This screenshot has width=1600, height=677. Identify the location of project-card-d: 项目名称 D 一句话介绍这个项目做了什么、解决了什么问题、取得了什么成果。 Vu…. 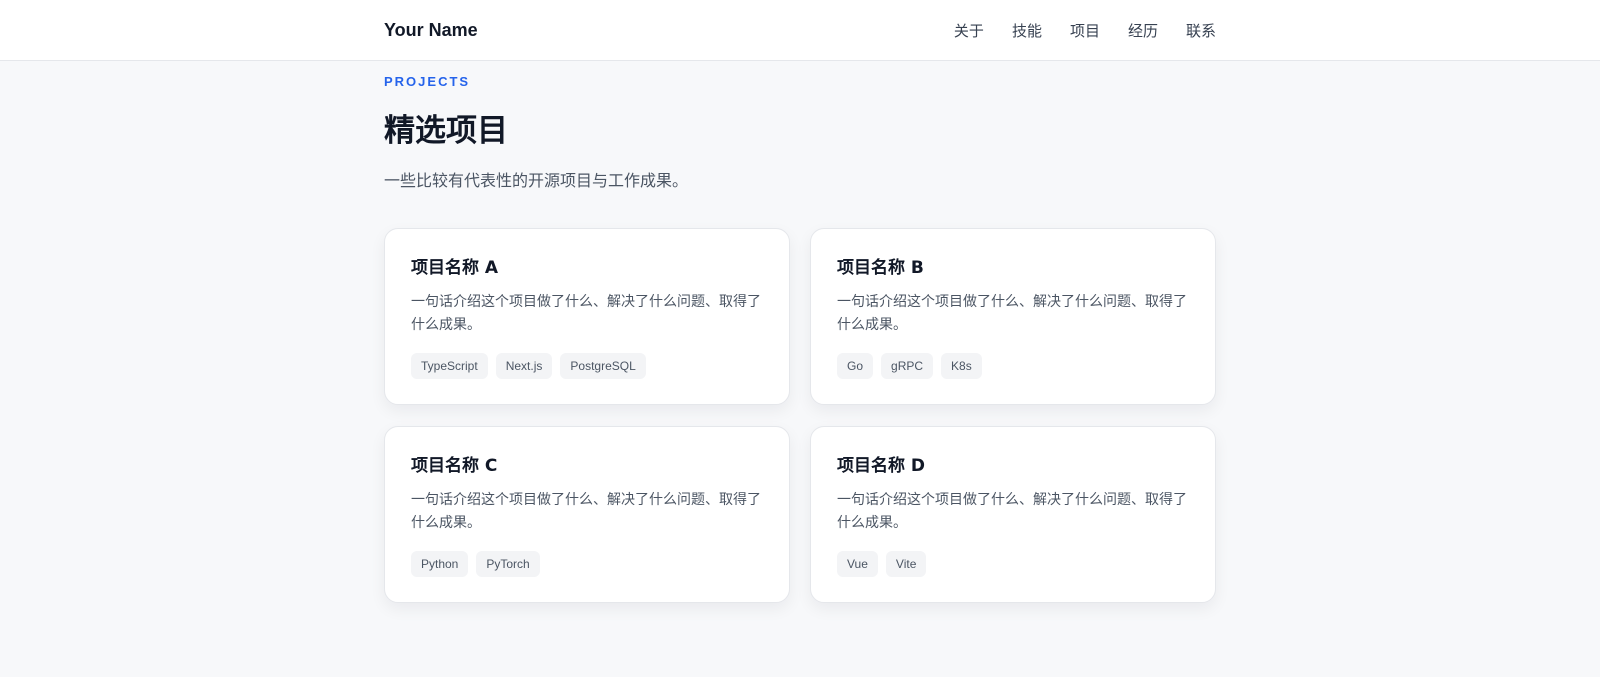
(1013, 514).